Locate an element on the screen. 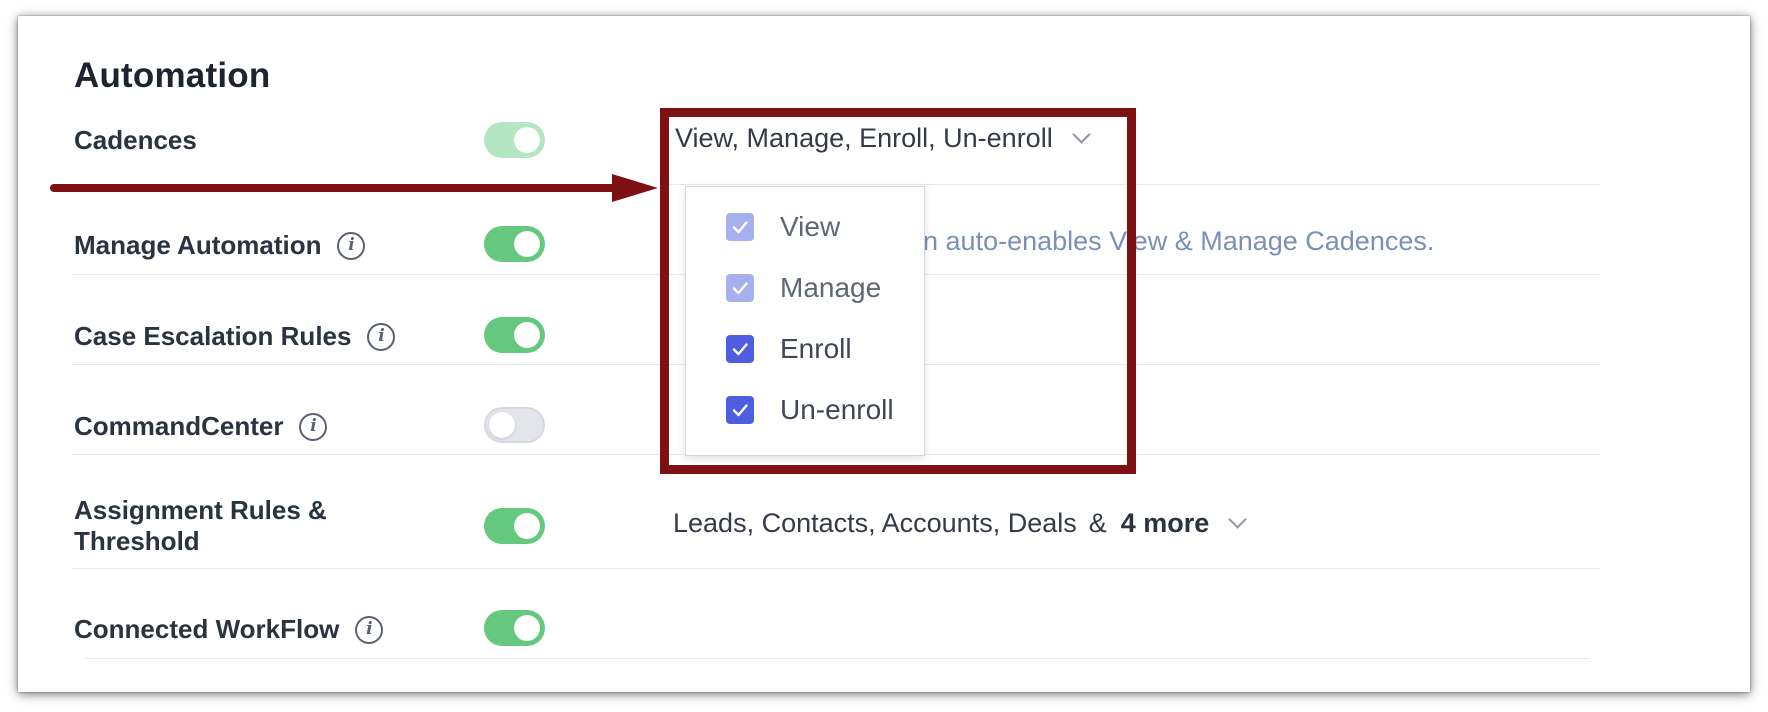  manage-automation-toggle is located at coordinates (514, 244).